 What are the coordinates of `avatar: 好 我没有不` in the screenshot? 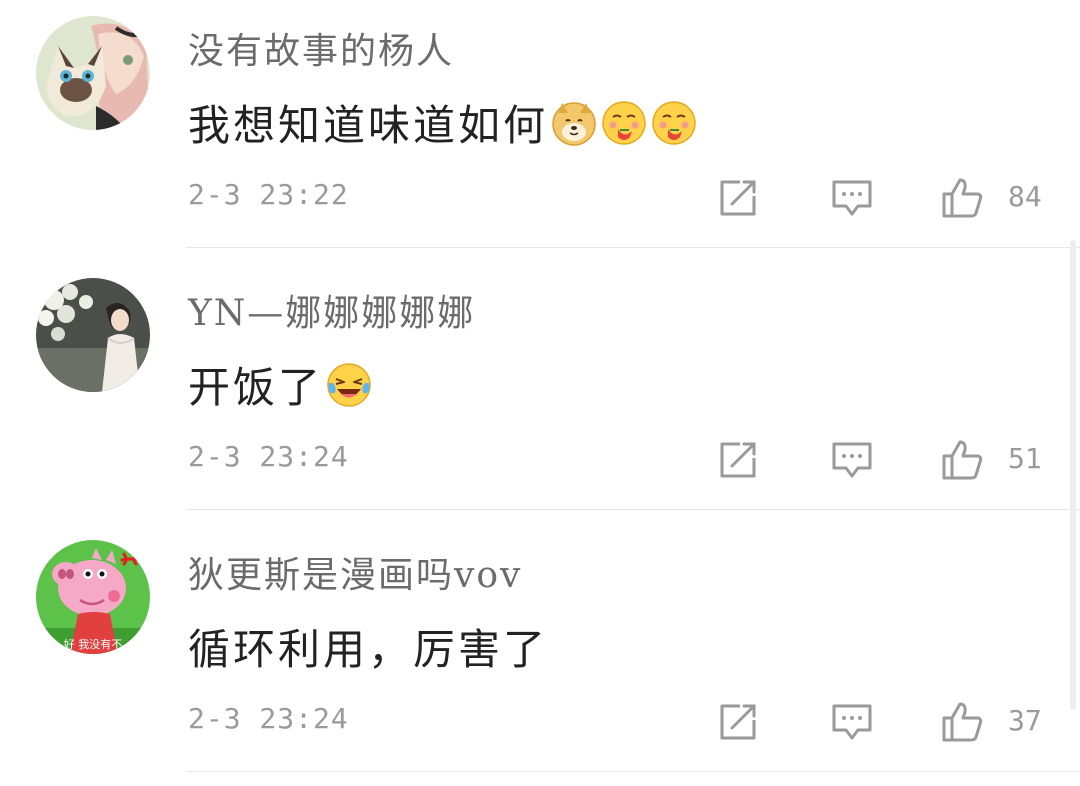 It's located at (93, 597).